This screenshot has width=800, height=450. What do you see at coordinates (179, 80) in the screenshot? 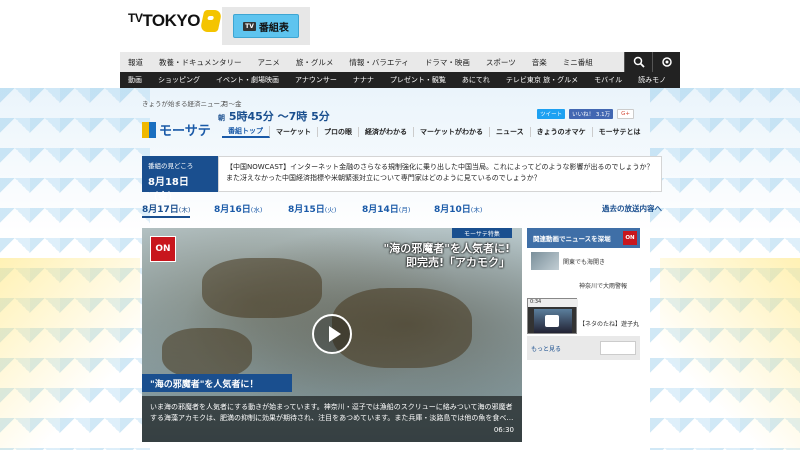
I see `nav-item: ショッピング` at bounding box center [179, 80].